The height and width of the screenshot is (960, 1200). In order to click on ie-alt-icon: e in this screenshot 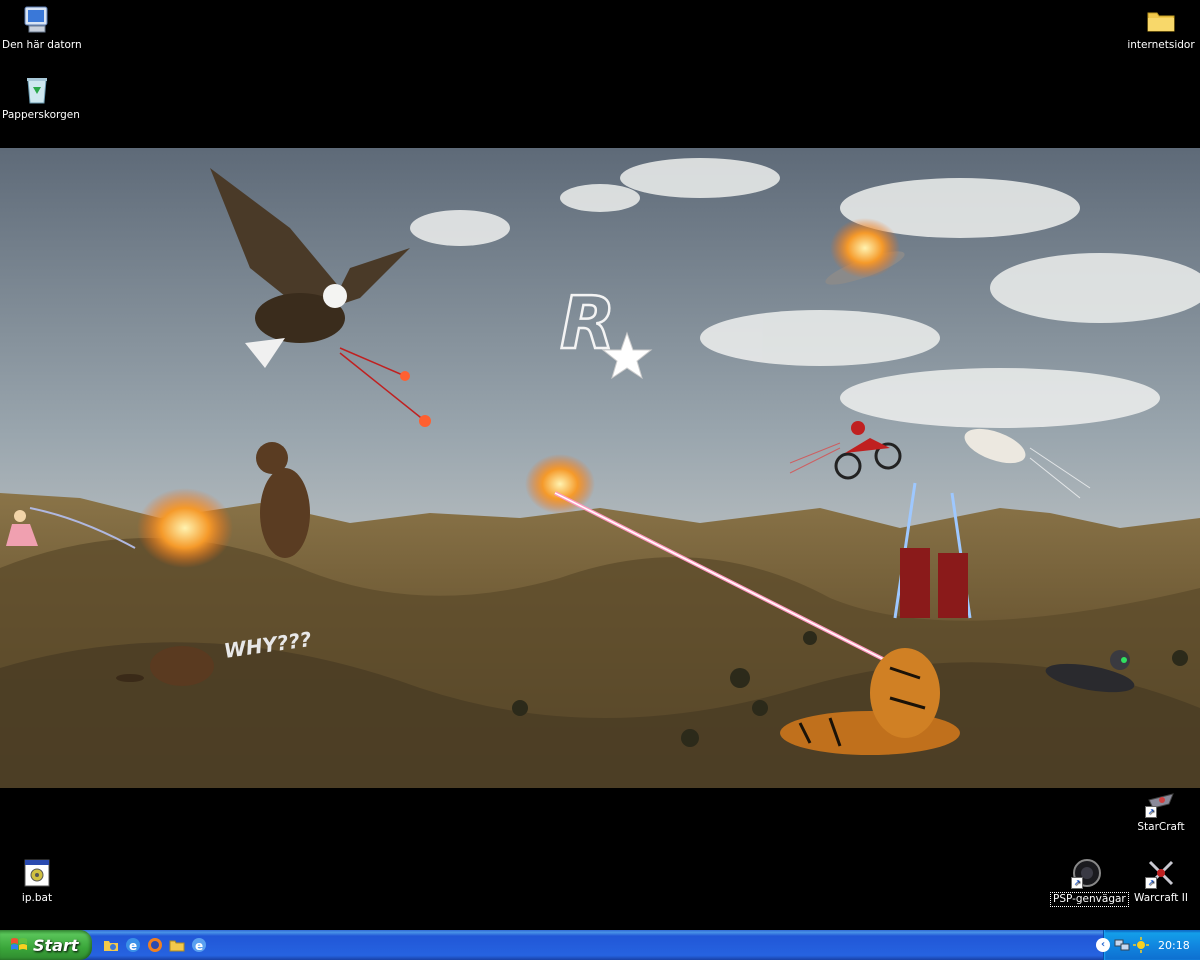, I will do `click(199, 945)`.